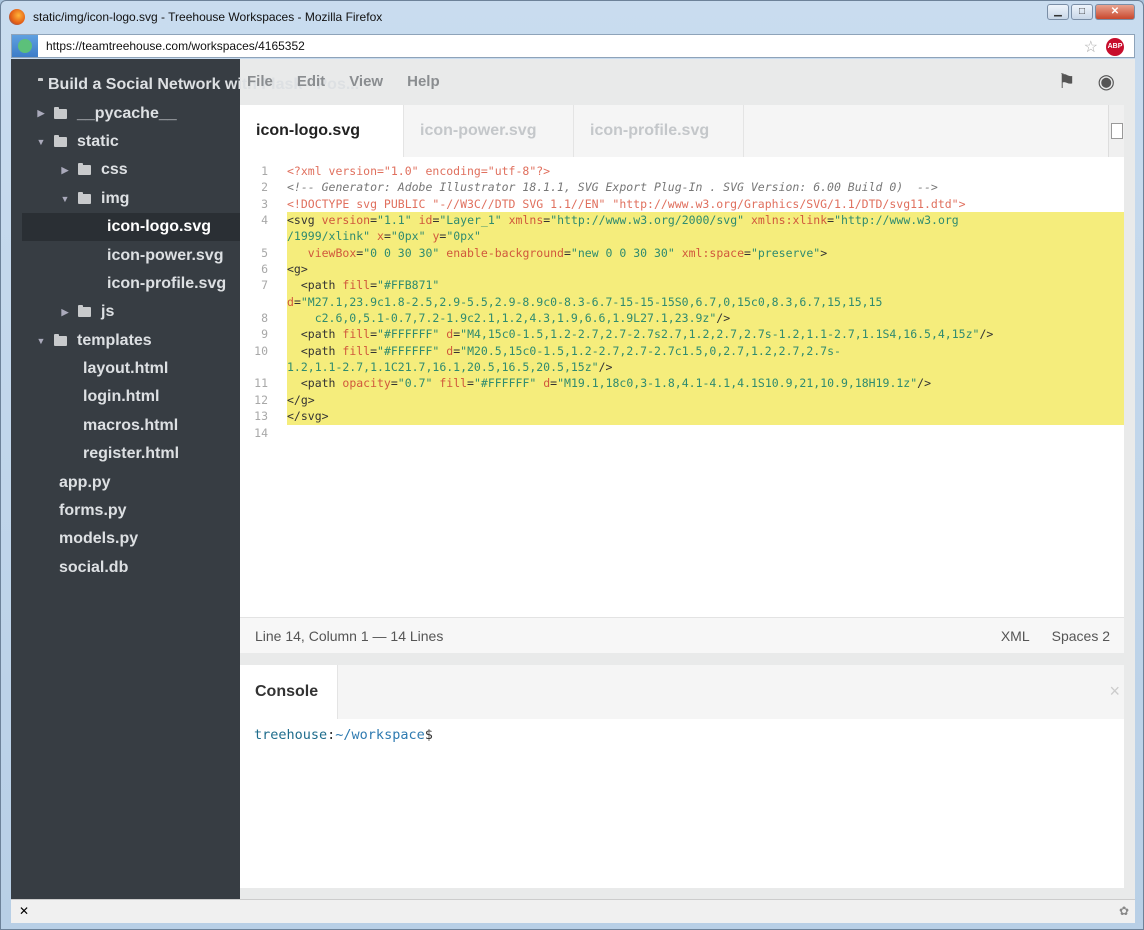 This screenshot has height=930, width=1144. I want to click on tree-item: ▶ __pycache__, so click(131, 113).